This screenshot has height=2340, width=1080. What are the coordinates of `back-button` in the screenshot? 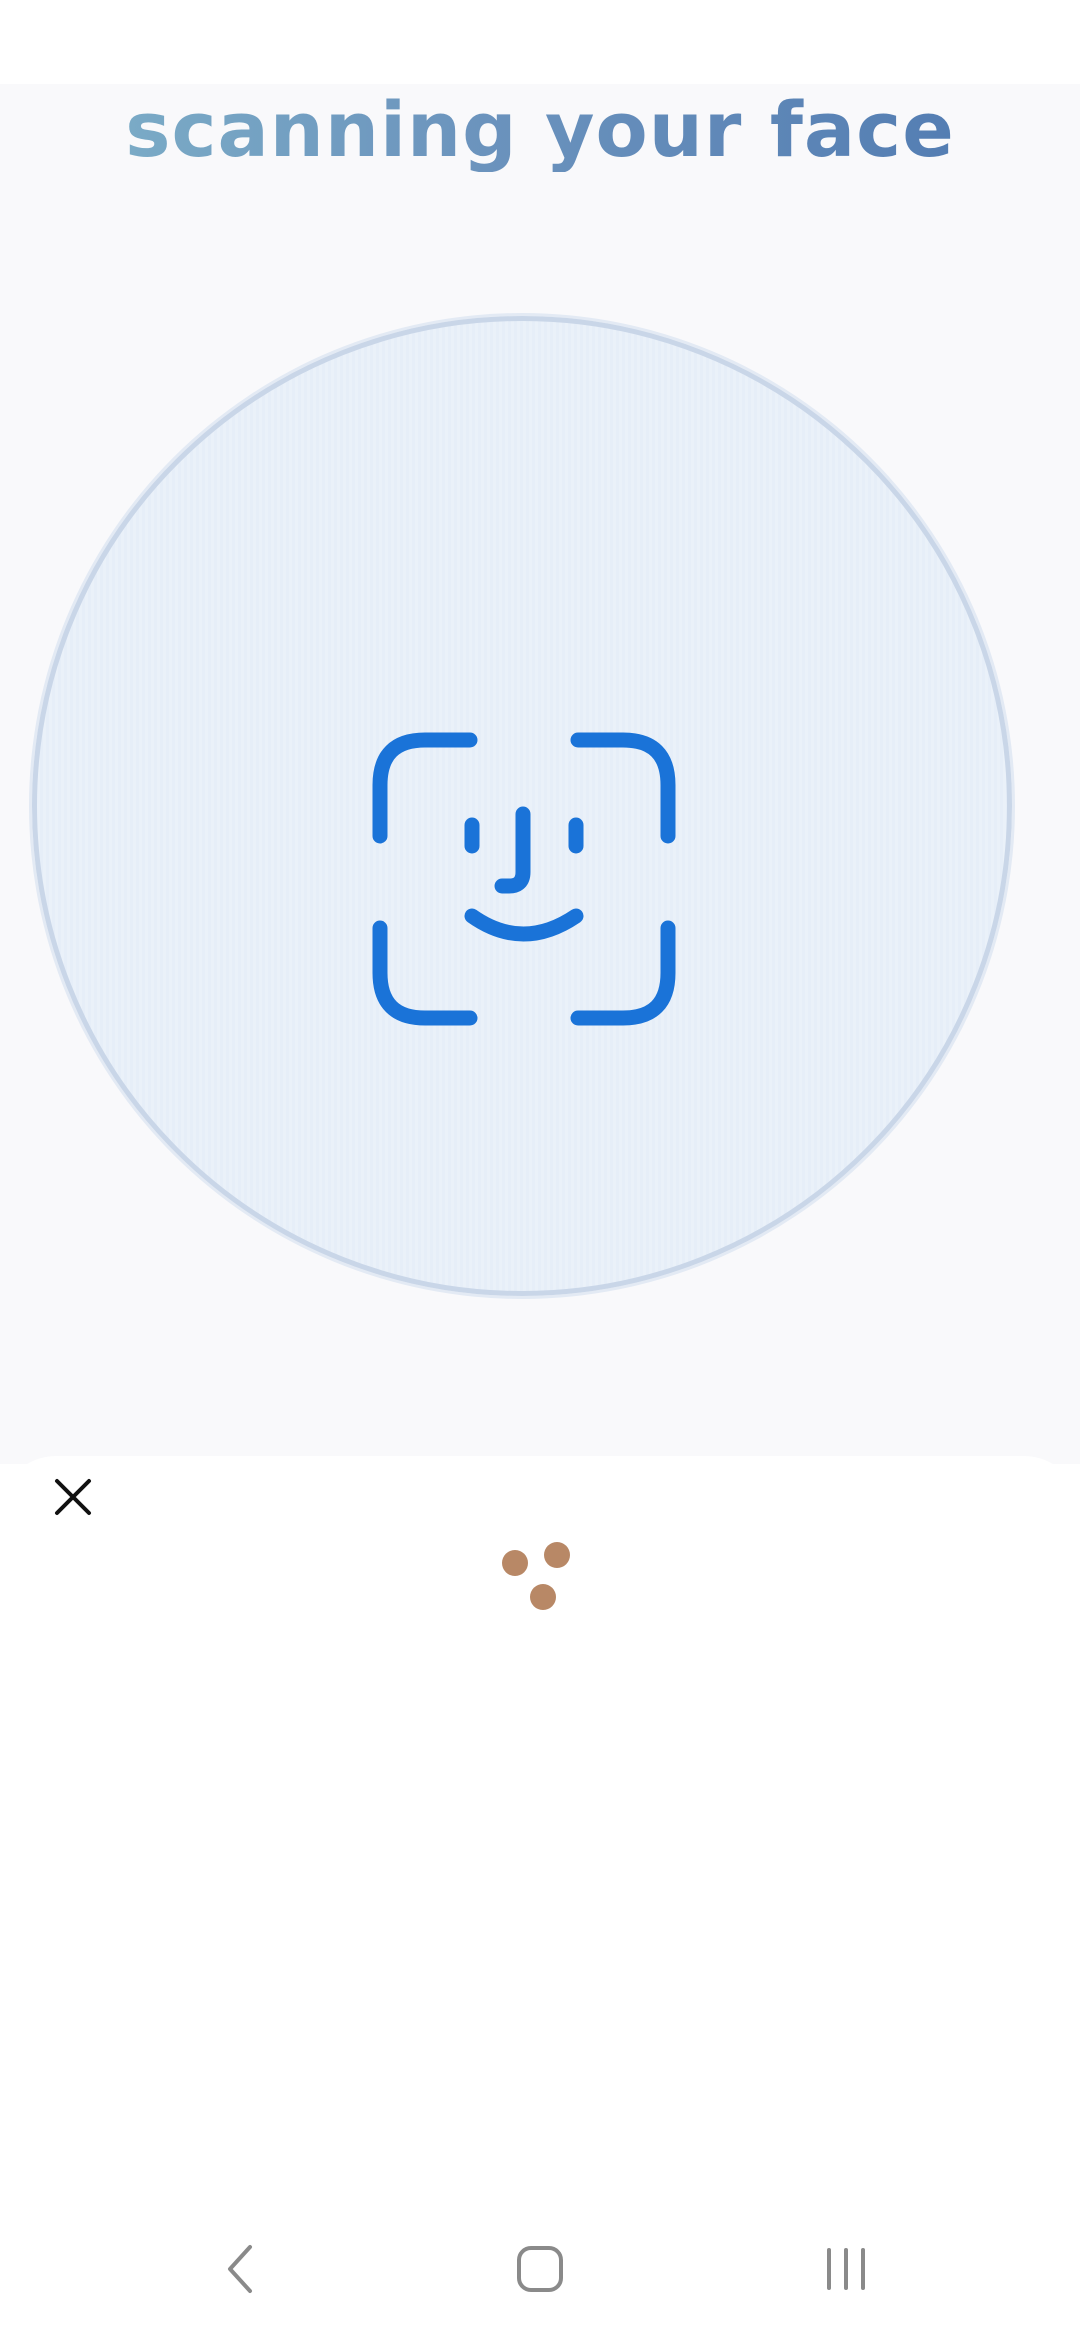 It's located at (240, 2269).